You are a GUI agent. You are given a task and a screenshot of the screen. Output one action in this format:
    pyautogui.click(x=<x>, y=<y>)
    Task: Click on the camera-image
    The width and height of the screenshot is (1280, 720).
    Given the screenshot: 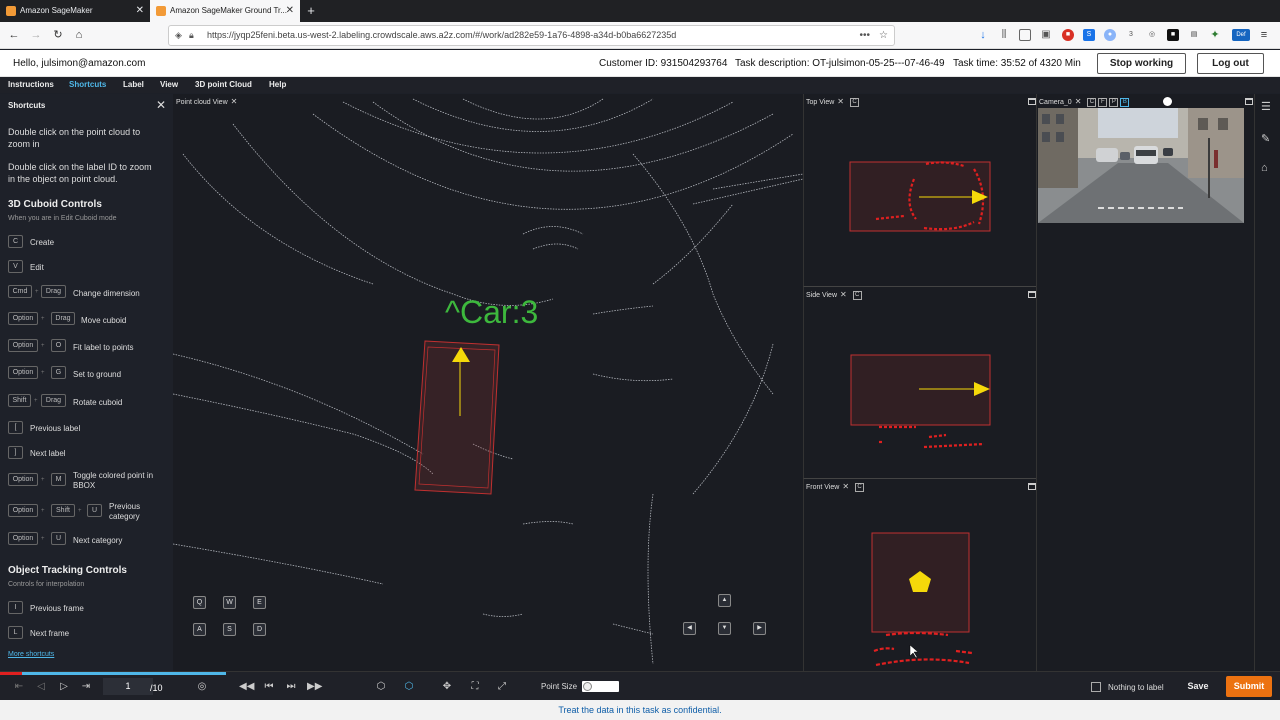 What is the action you would take?
    pyautogui.click(x=1141, y=165)
    